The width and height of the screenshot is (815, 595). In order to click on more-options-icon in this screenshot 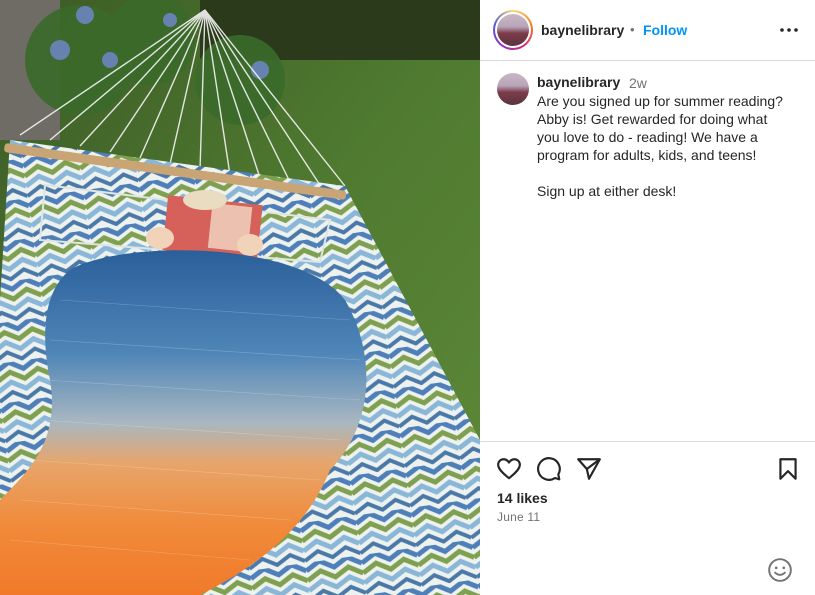, I will do `click(789, 30)`.